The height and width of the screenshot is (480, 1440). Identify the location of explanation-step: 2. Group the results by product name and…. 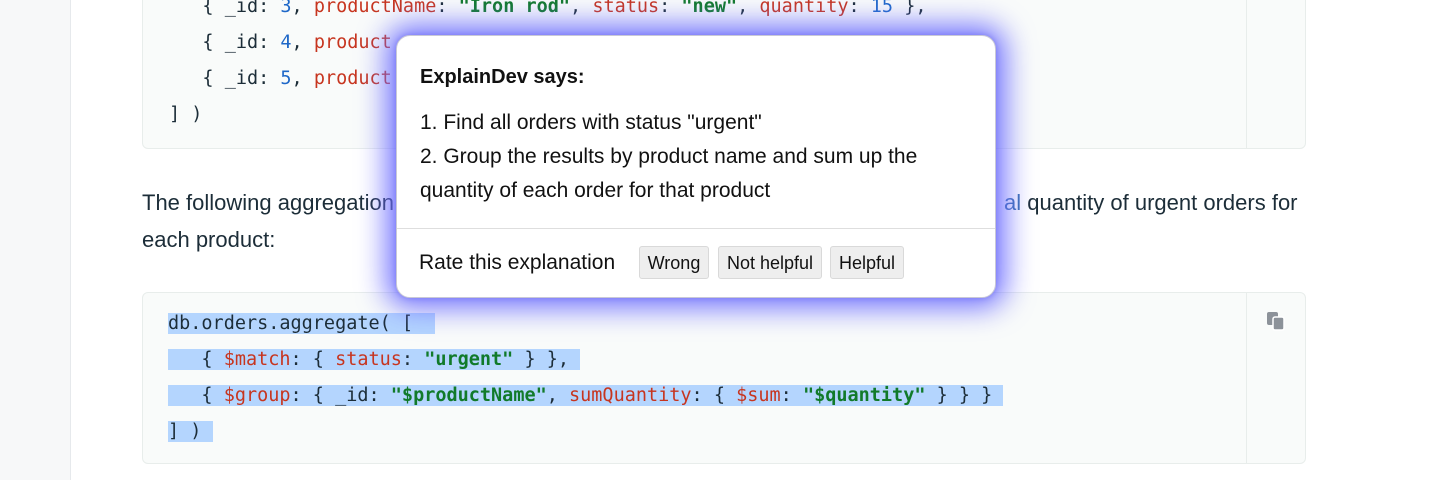
(669, 156).